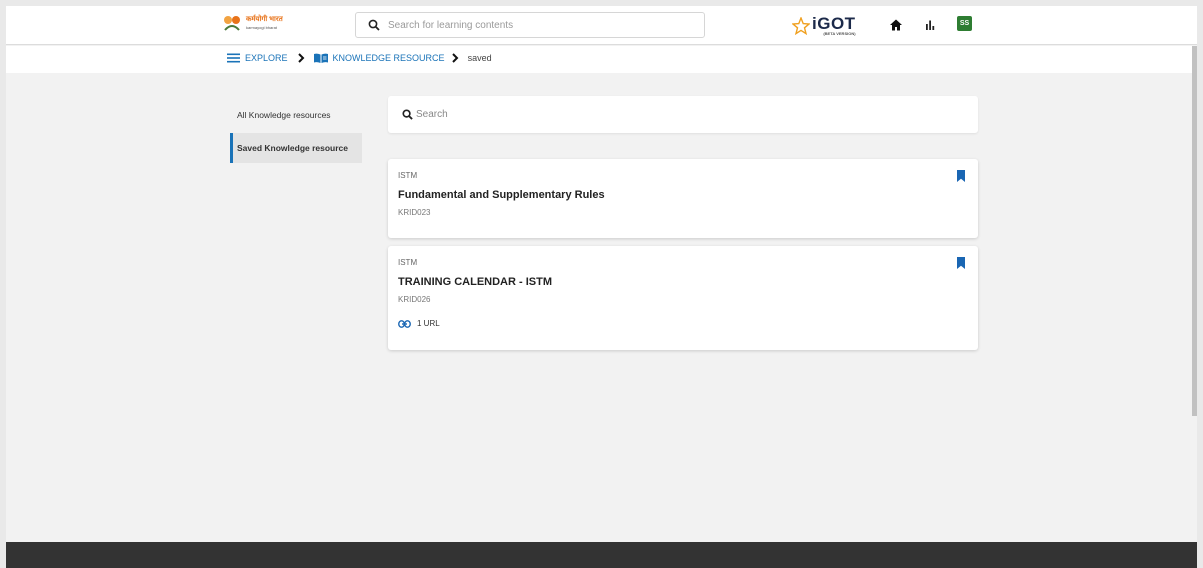 This screenshot has height=568, width=1203. What do you see at coordinates (930, 25) in the screenshot?
I see `bar-chart-icon` at bounding box center [930, 25].